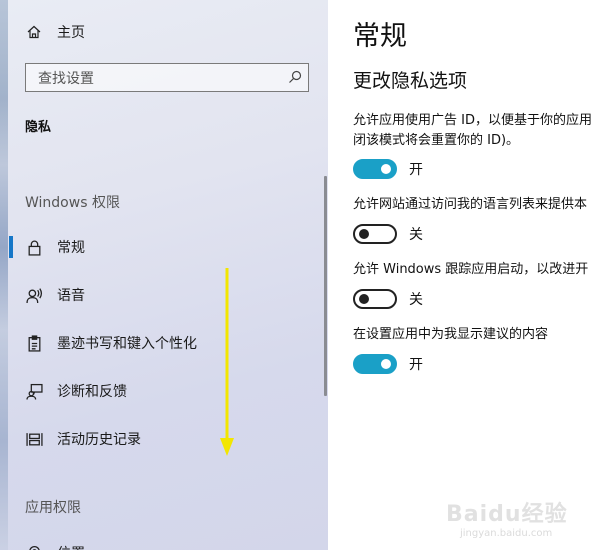 This screenshot has width=600, height=550. Describe the element at coordinates (4, 275) in the screenshot. I see `wallpaper-strip` at that location.